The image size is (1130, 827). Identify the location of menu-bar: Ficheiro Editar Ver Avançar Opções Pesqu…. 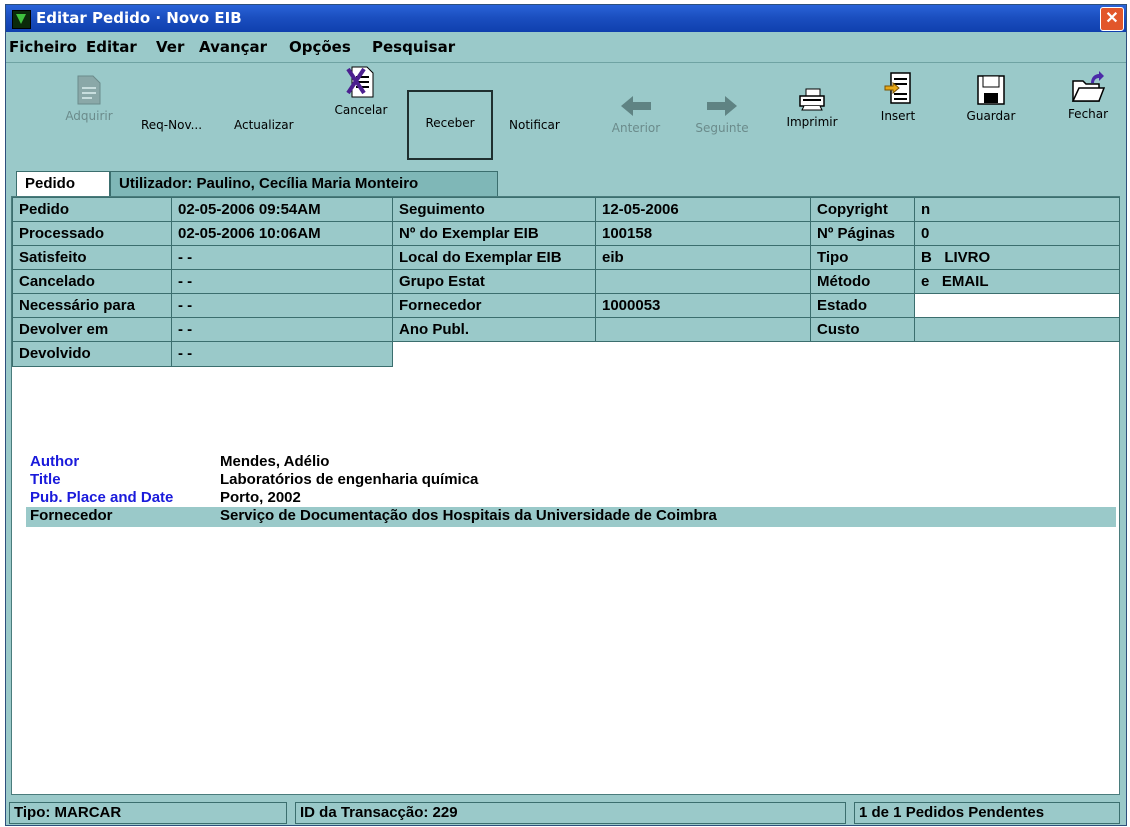
(566, 47).